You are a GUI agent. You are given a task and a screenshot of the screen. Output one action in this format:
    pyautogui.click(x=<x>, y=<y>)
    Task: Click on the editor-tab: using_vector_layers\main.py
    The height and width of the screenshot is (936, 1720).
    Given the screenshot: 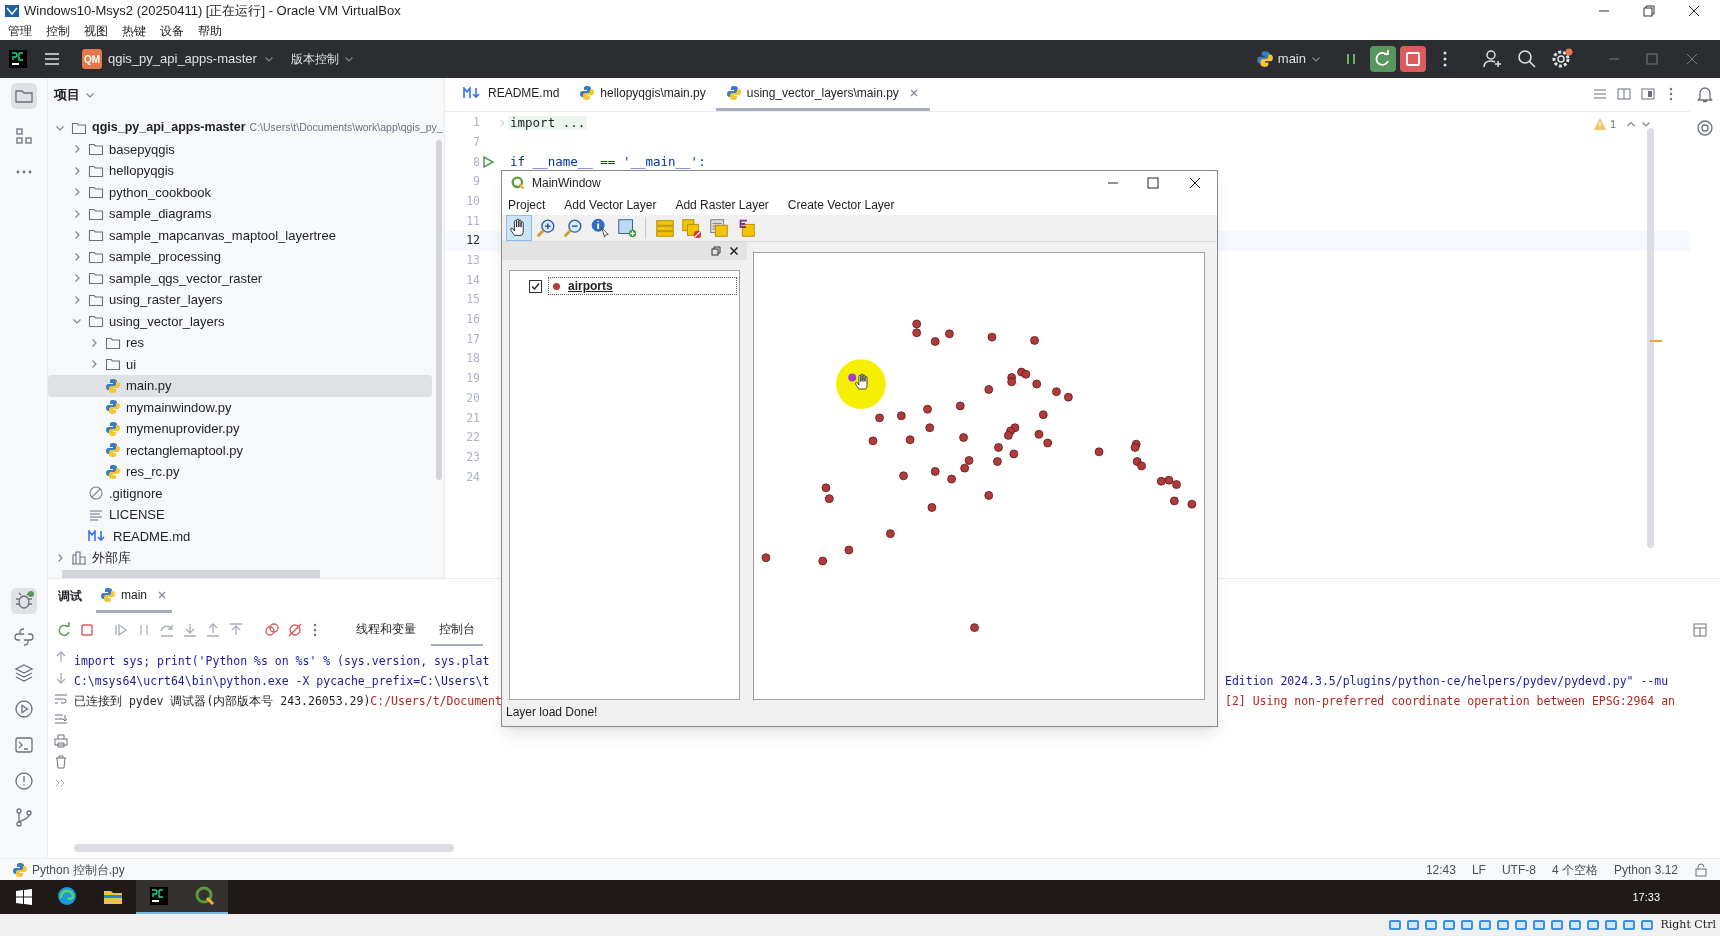 What is the action you would take?
    pyautogui.click(x=822, y=94)
    